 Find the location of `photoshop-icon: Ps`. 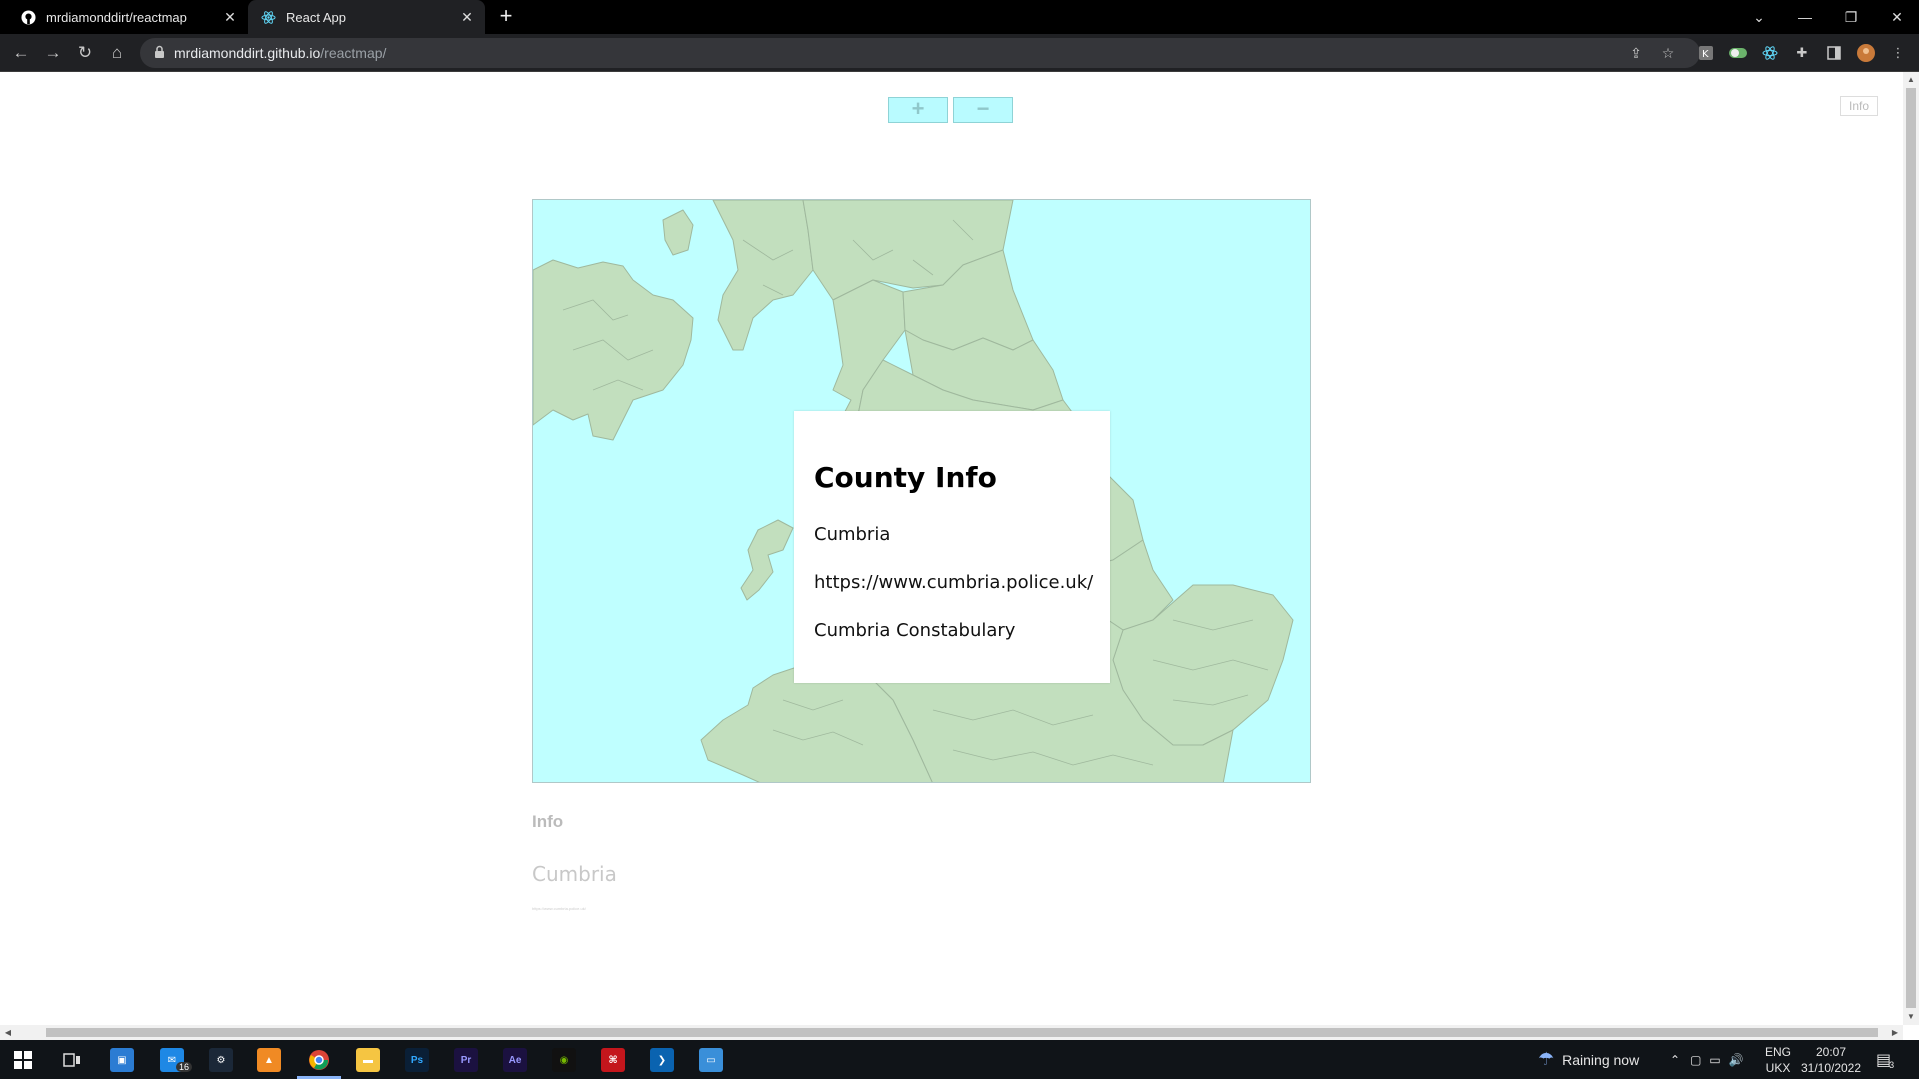

photoshop-icon: Ps is located at coordinates (417, 1060).